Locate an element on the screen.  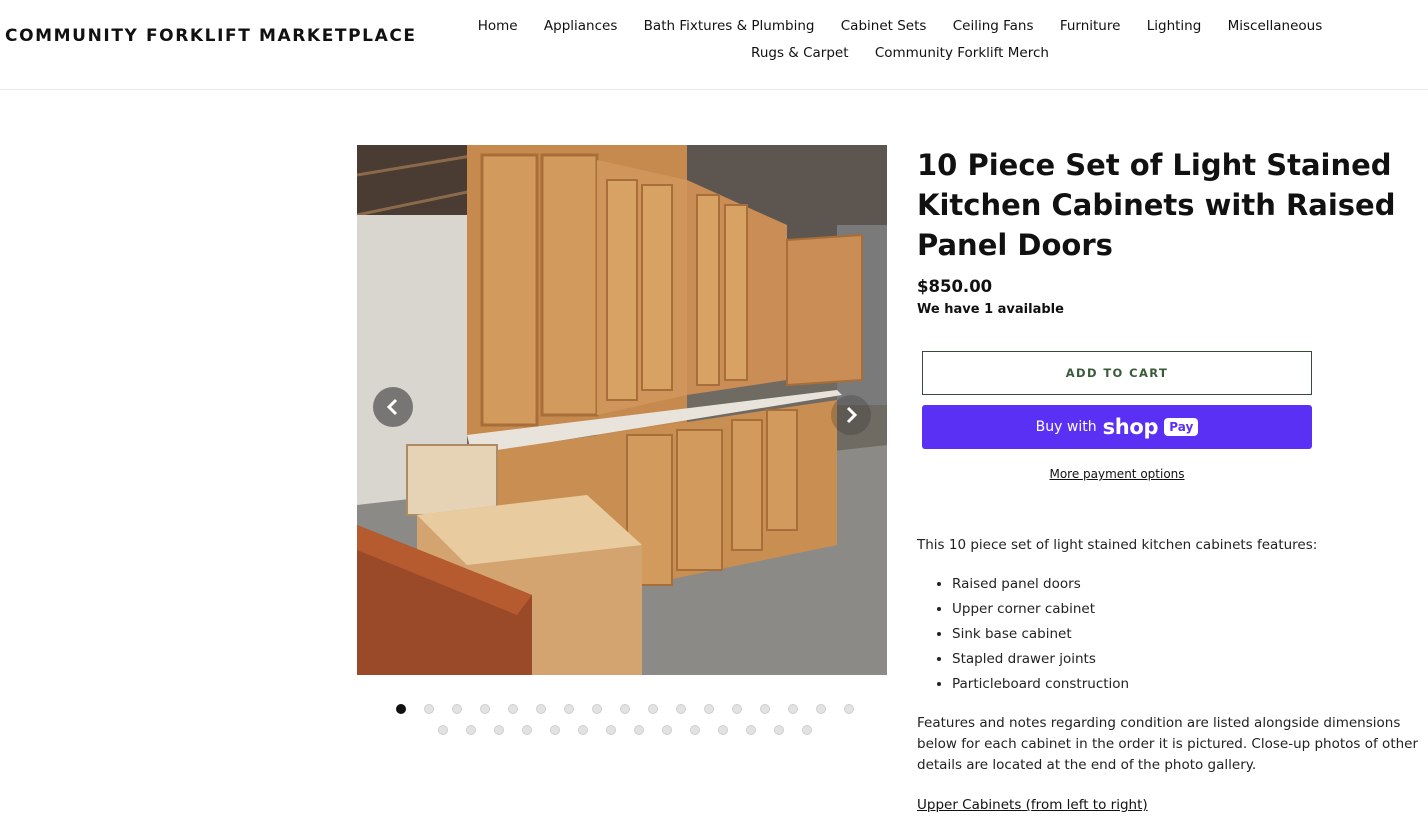
nav-item-home: Home is located at coordinates (498, 26).